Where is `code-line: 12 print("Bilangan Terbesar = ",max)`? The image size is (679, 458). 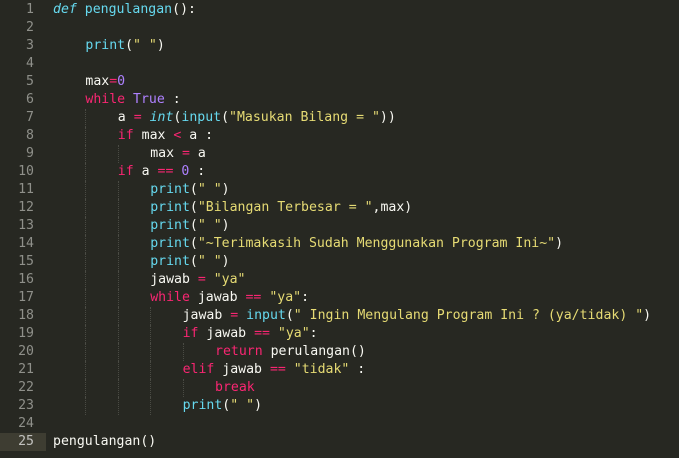 code-line: 12 print("Bilangan Terbesar = ",max) is located at coordinates (339, 207).